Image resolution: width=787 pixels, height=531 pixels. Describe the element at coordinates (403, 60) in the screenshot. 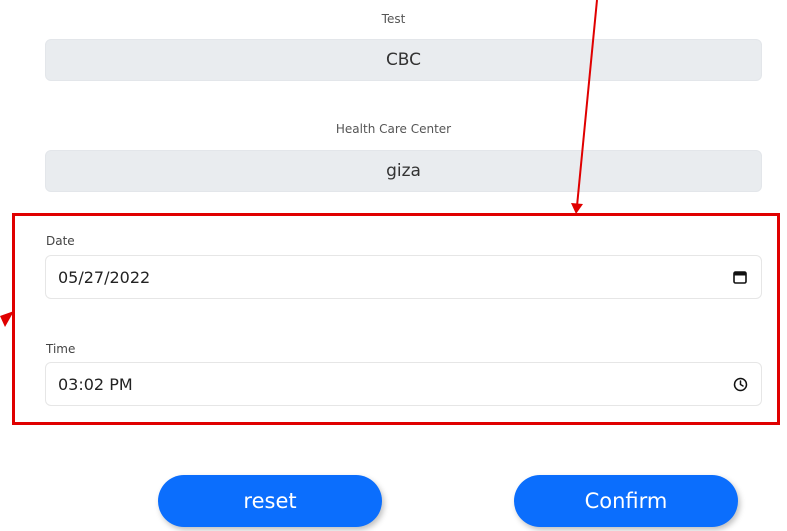

I see `test-field: CBC` at that location.